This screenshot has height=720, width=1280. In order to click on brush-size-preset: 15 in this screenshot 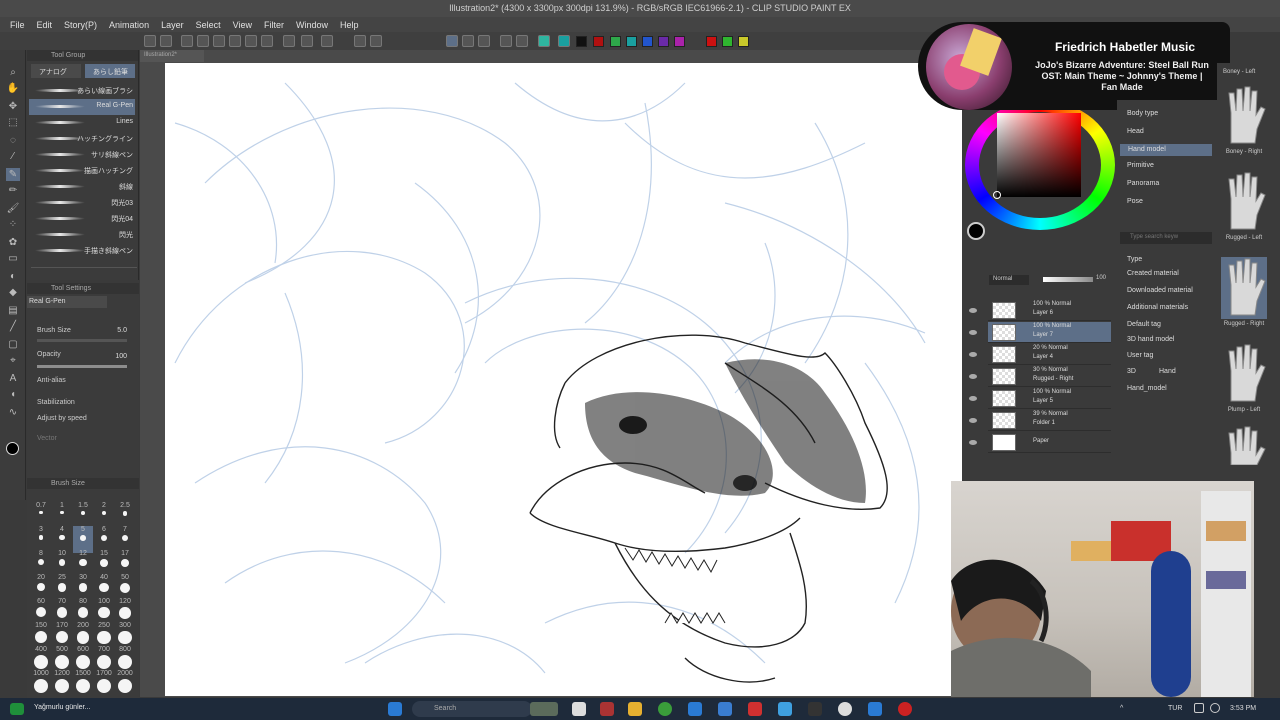, I will do `click(104, 563)`.